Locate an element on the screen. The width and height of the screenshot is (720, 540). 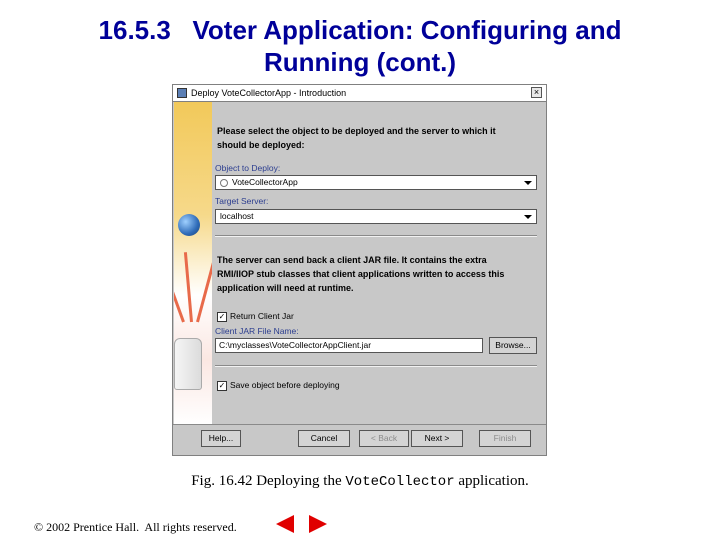
dialog-titlebar: Deploy VoteCollectorApp - Introduction × is located at coordinates (359, 93).